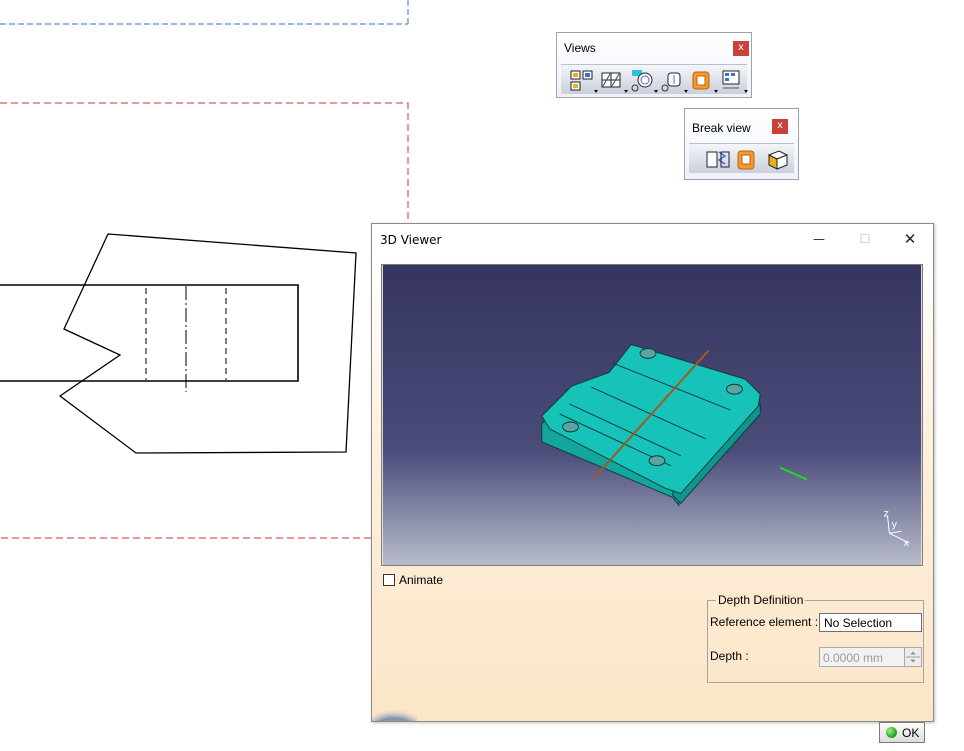 This screenshot has height=751, width=964. Describe the element at coordinates (741, 48) in the screenshot. I see `views-toolbar-close-button: x` at that location.